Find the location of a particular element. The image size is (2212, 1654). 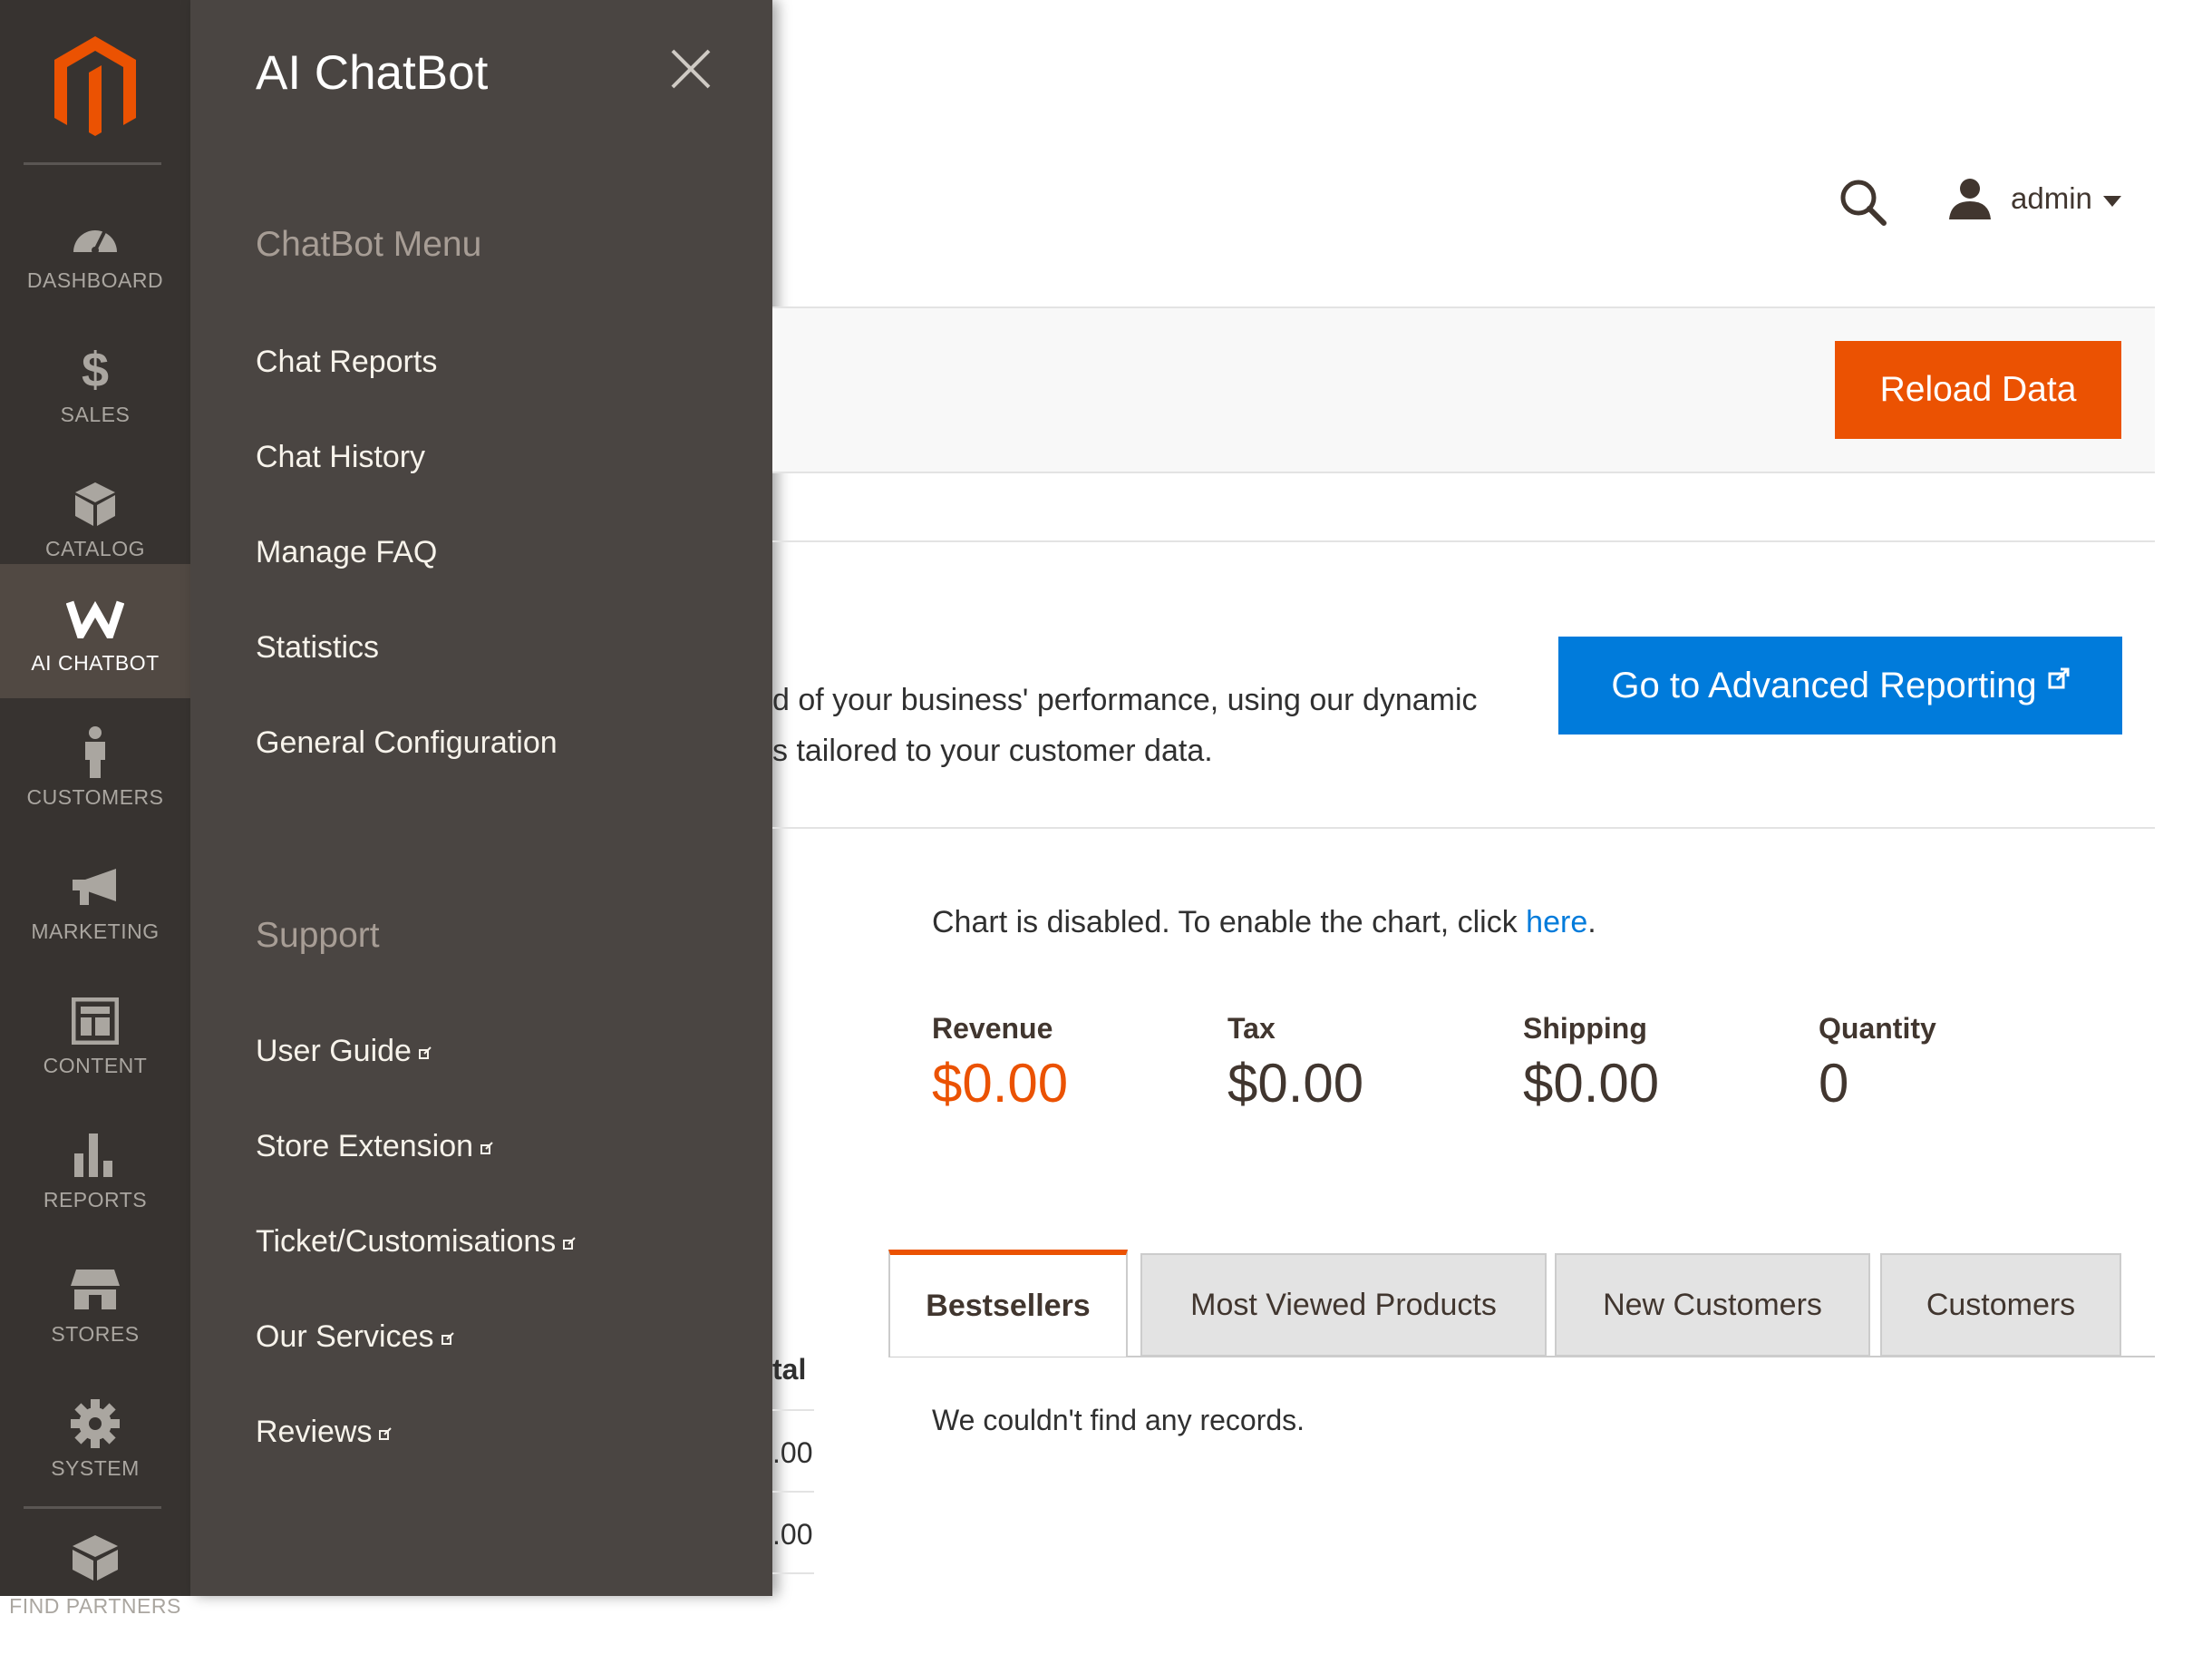

nav-item-content: CONTENT is located at coordinates (95, 1034).